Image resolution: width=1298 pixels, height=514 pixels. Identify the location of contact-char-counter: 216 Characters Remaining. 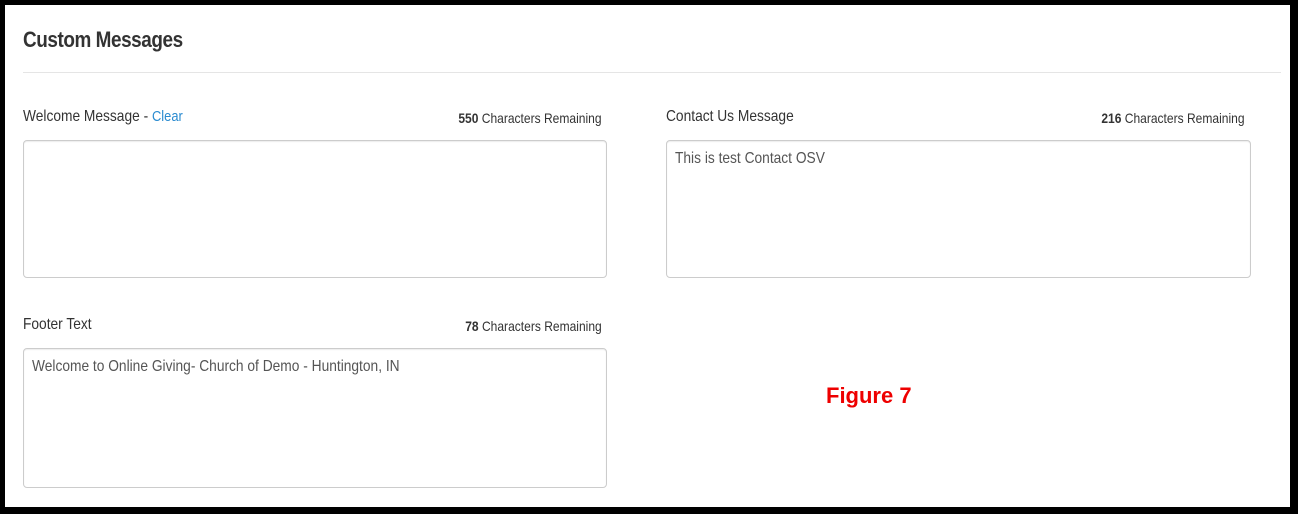
(1173, 118).